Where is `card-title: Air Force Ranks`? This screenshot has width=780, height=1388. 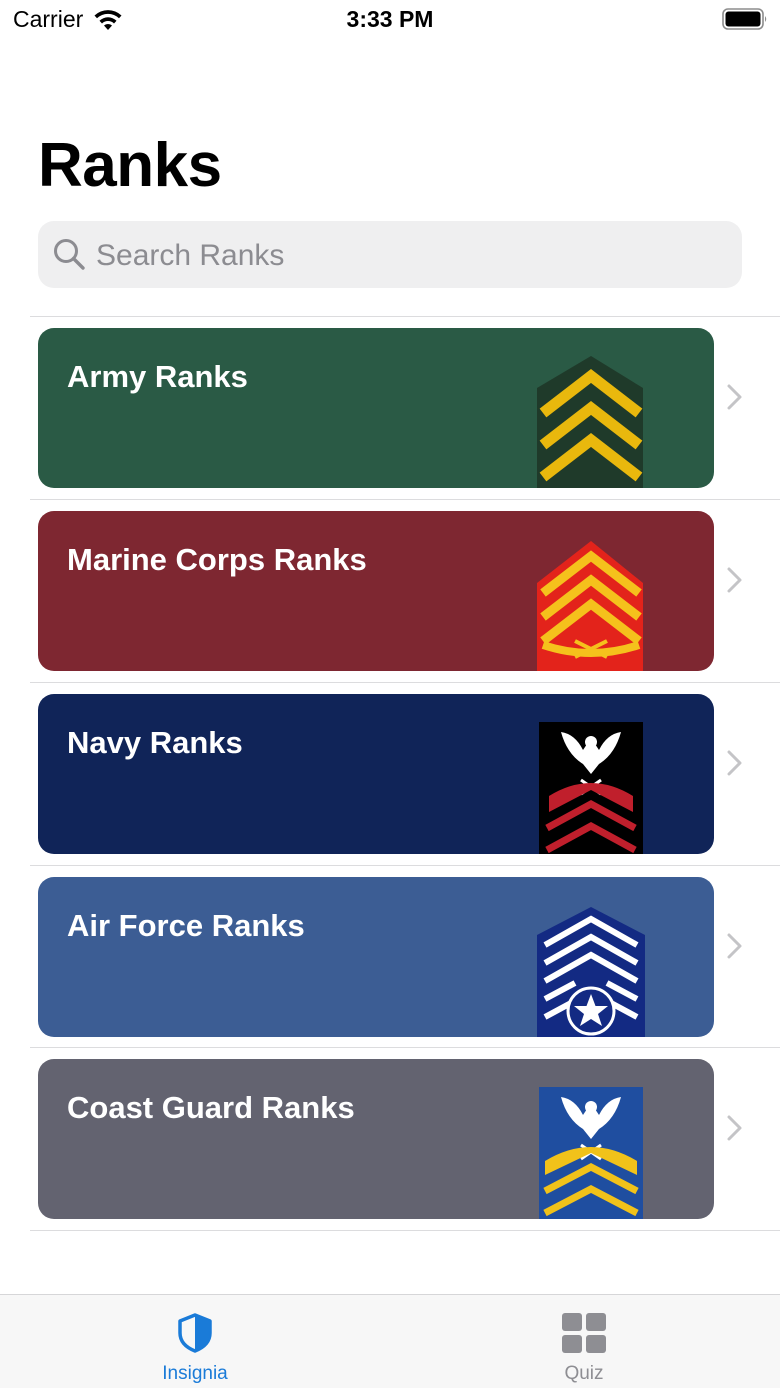
card-title: Air Force Ranks is located at coordinates (186, 925).